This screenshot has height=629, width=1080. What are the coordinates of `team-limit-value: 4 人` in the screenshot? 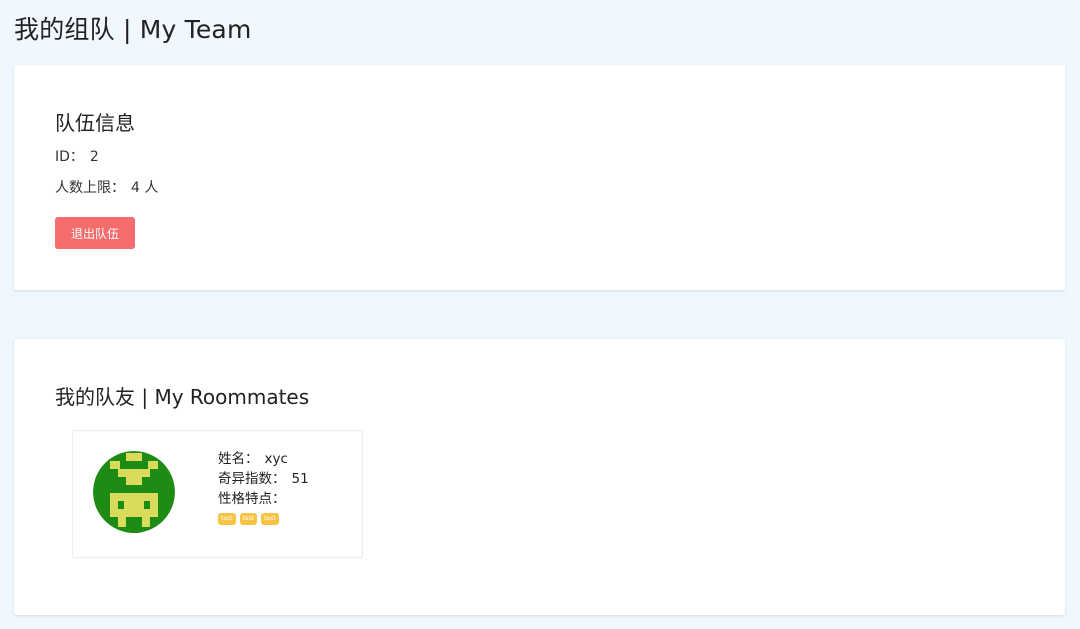 It's located at (145, 188).